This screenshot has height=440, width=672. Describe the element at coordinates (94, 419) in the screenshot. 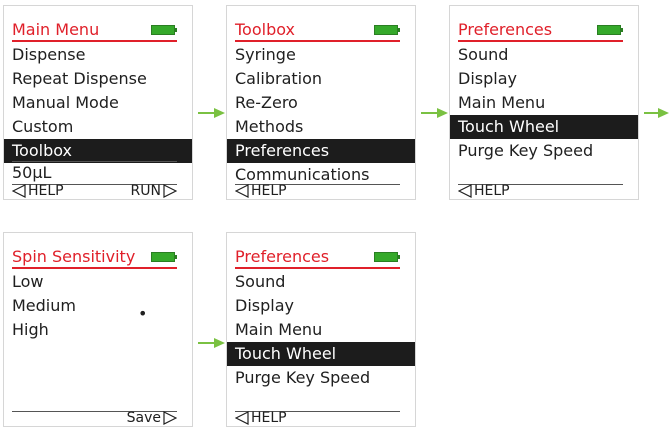

I see `softkey-bar: Save` at that location.